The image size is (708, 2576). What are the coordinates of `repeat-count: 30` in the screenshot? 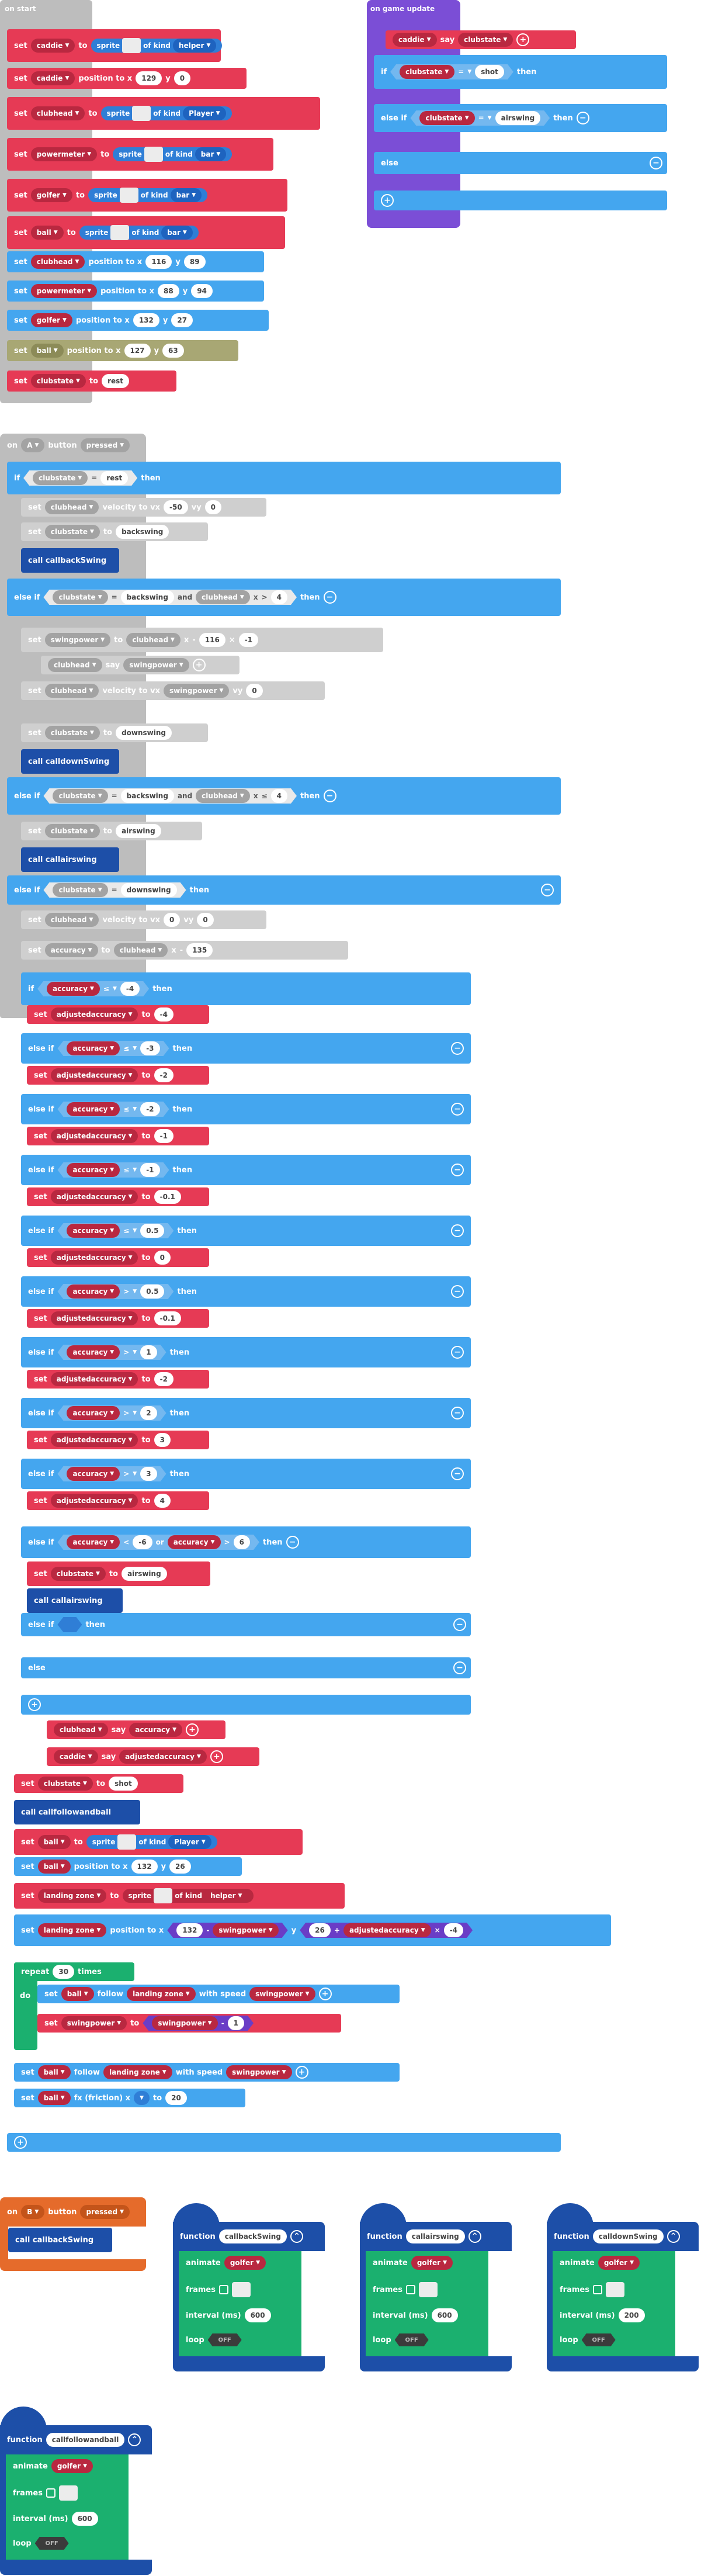 It's located at (64, 1972).